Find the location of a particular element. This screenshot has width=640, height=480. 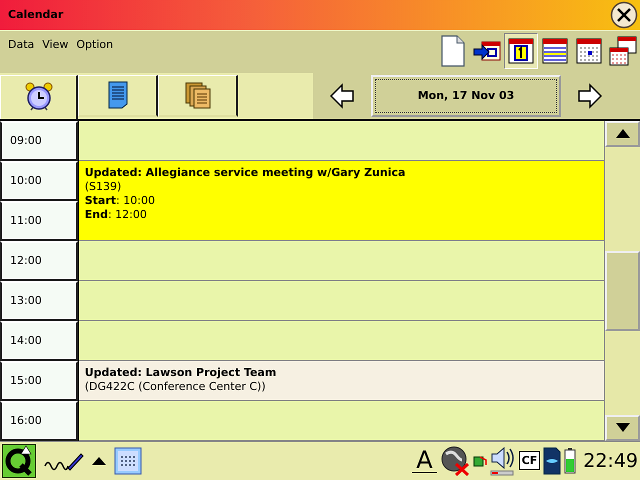

hour-label: 11:00 is located at coordinates (39, 220).